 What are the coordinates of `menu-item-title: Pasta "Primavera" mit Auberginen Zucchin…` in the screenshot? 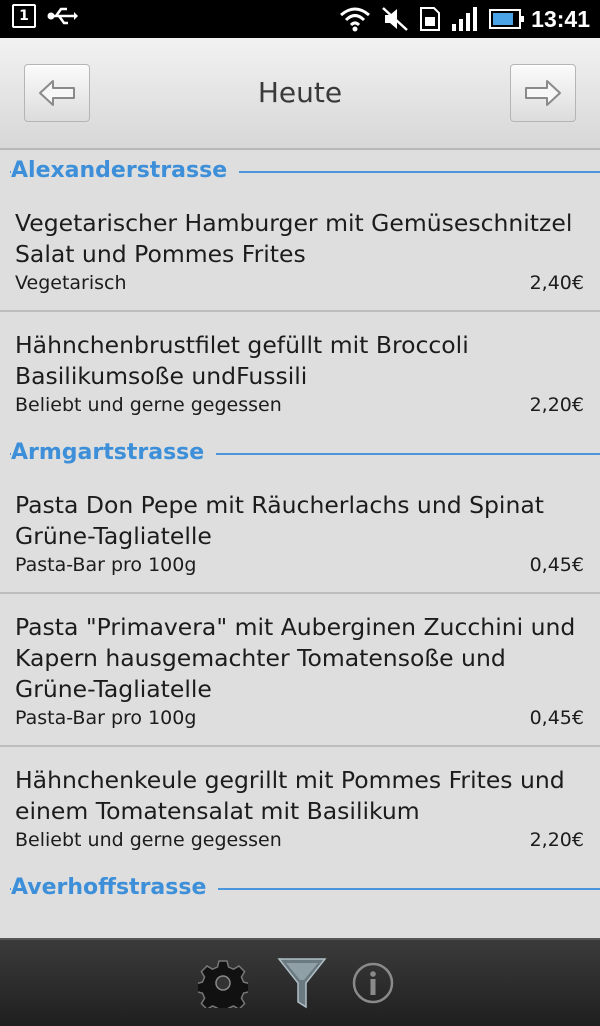 It's located at (295, 658).